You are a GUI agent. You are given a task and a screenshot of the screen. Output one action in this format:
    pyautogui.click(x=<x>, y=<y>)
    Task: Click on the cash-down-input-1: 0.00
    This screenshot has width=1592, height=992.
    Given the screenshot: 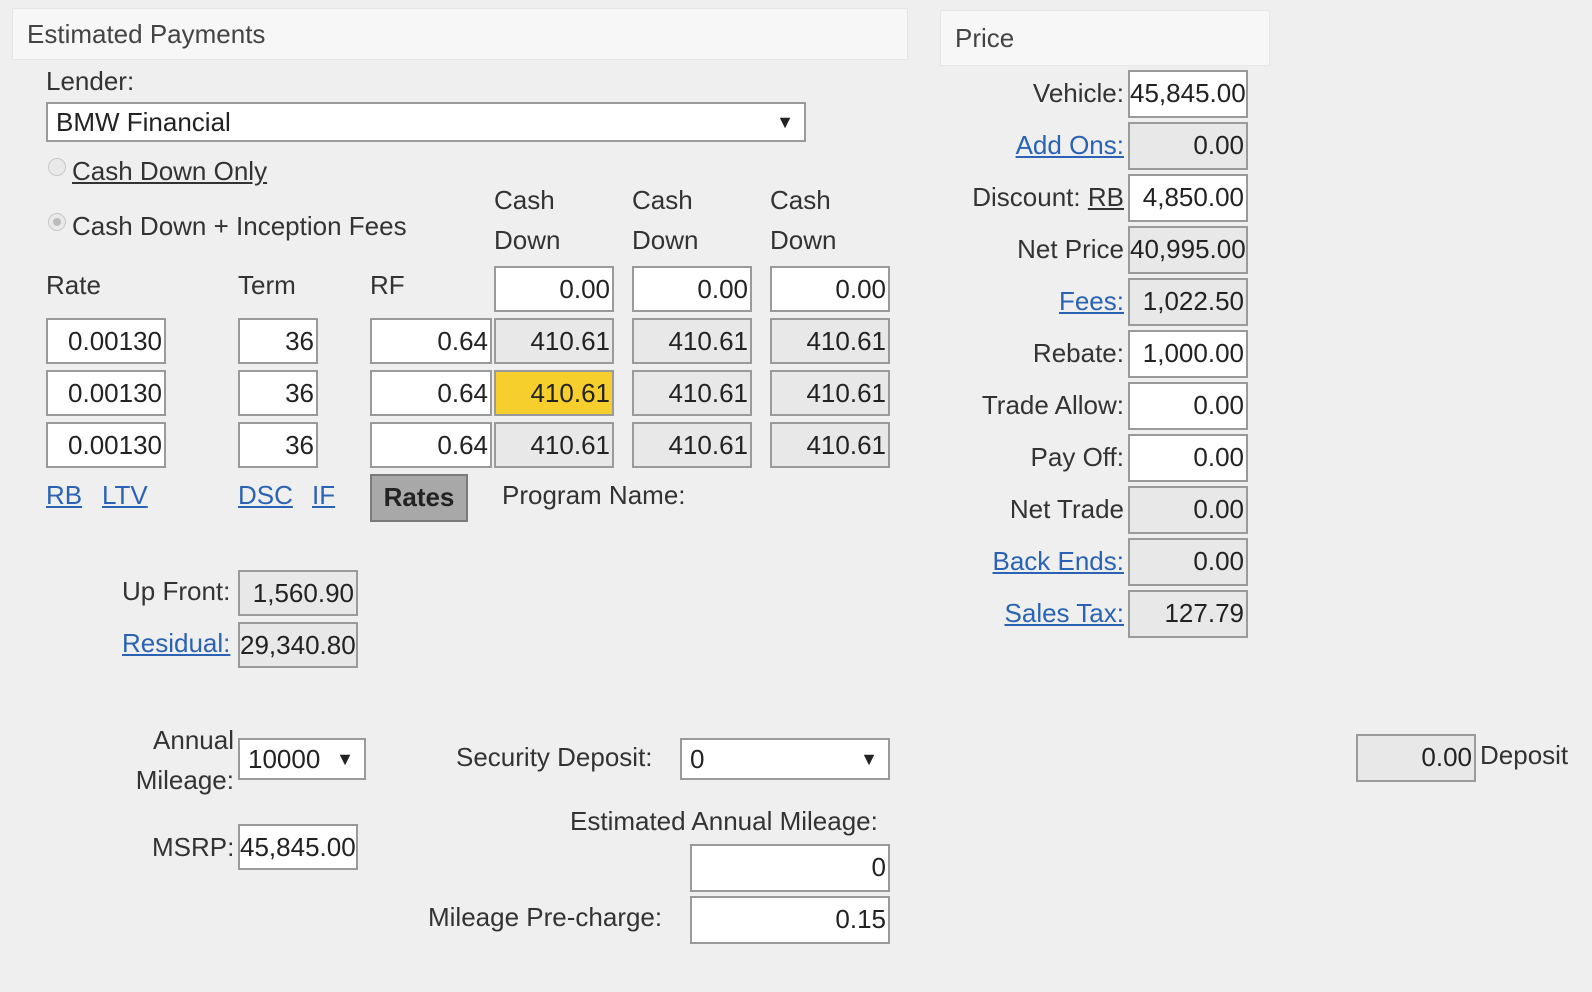 What is the action you would take?
    pyautogui.click(x=554, y=289)
    